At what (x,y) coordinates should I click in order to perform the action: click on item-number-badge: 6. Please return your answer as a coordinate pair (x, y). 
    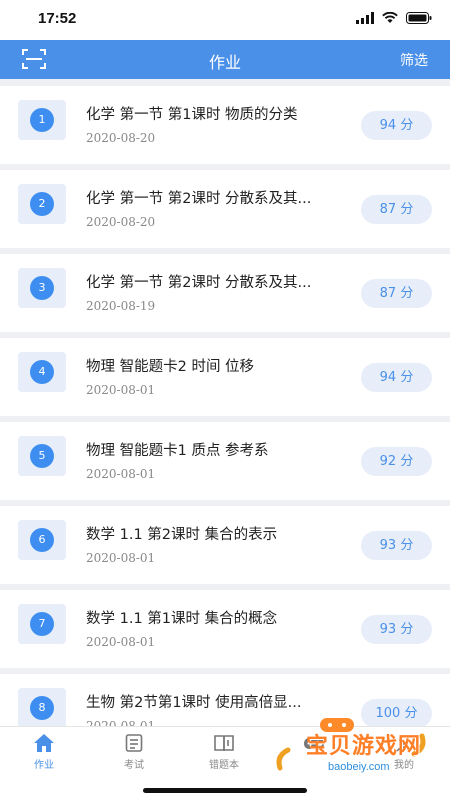
    Looking at the image, I should click on (42, 540).